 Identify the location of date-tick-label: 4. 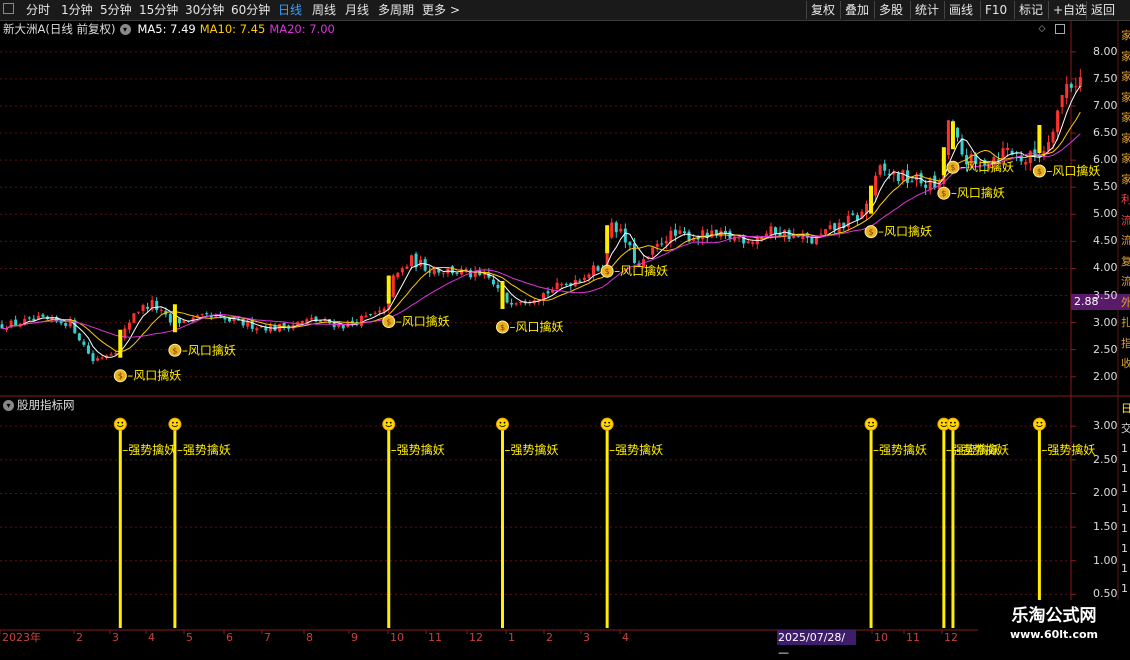
(625, 637).